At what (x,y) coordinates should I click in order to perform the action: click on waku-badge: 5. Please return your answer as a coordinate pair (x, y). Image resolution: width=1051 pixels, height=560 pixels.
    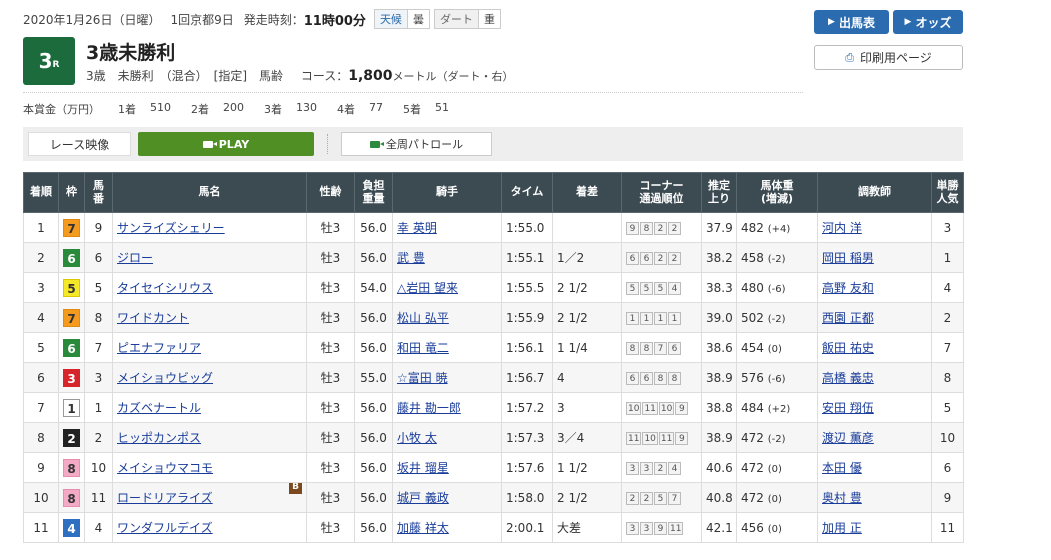
    Looking at the image, I should click on (71, 287).